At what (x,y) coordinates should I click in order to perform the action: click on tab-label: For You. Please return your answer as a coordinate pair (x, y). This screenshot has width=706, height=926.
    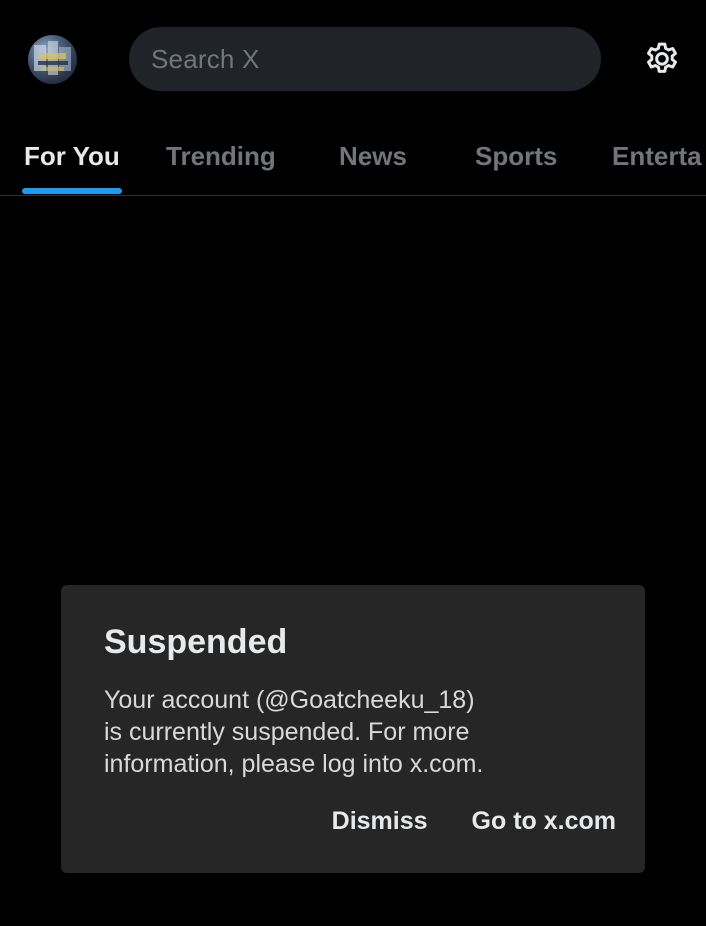
    Looking at the image, I should click on (72, 155).